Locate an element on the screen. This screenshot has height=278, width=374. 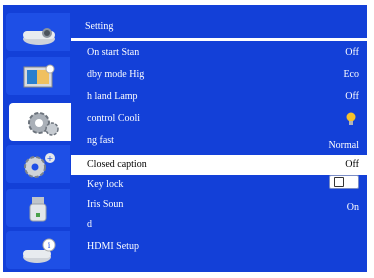
lock-icon is located at coordinates (339, 182).